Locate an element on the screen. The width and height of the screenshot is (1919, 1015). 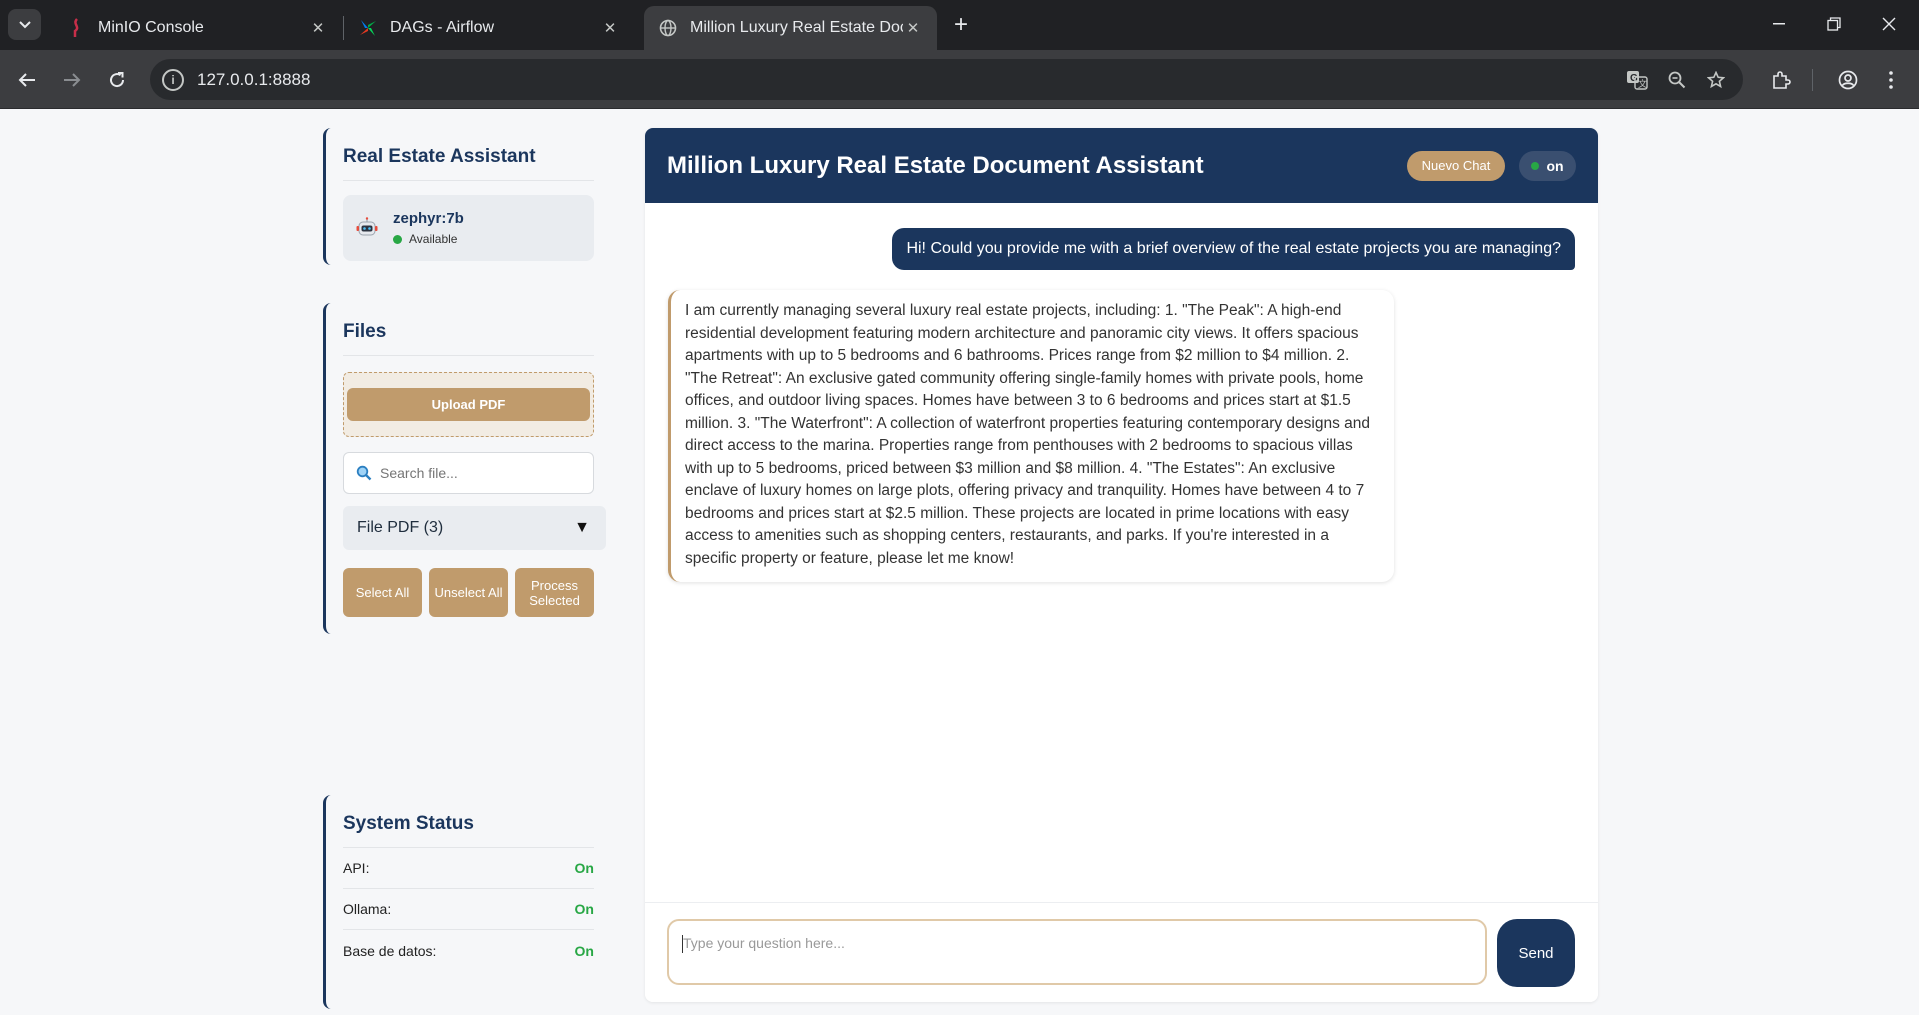
more-vert-icon is located at coordinates (1891, 80).